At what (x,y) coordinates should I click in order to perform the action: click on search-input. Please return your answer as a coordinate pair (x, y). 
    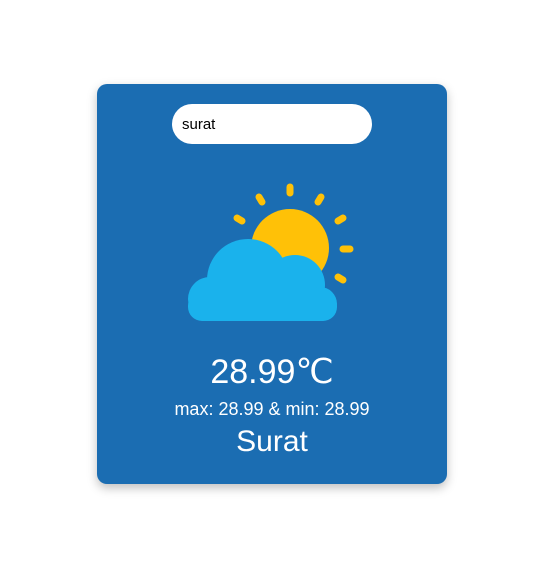
    Looking at the image, I should click on (272, 124).